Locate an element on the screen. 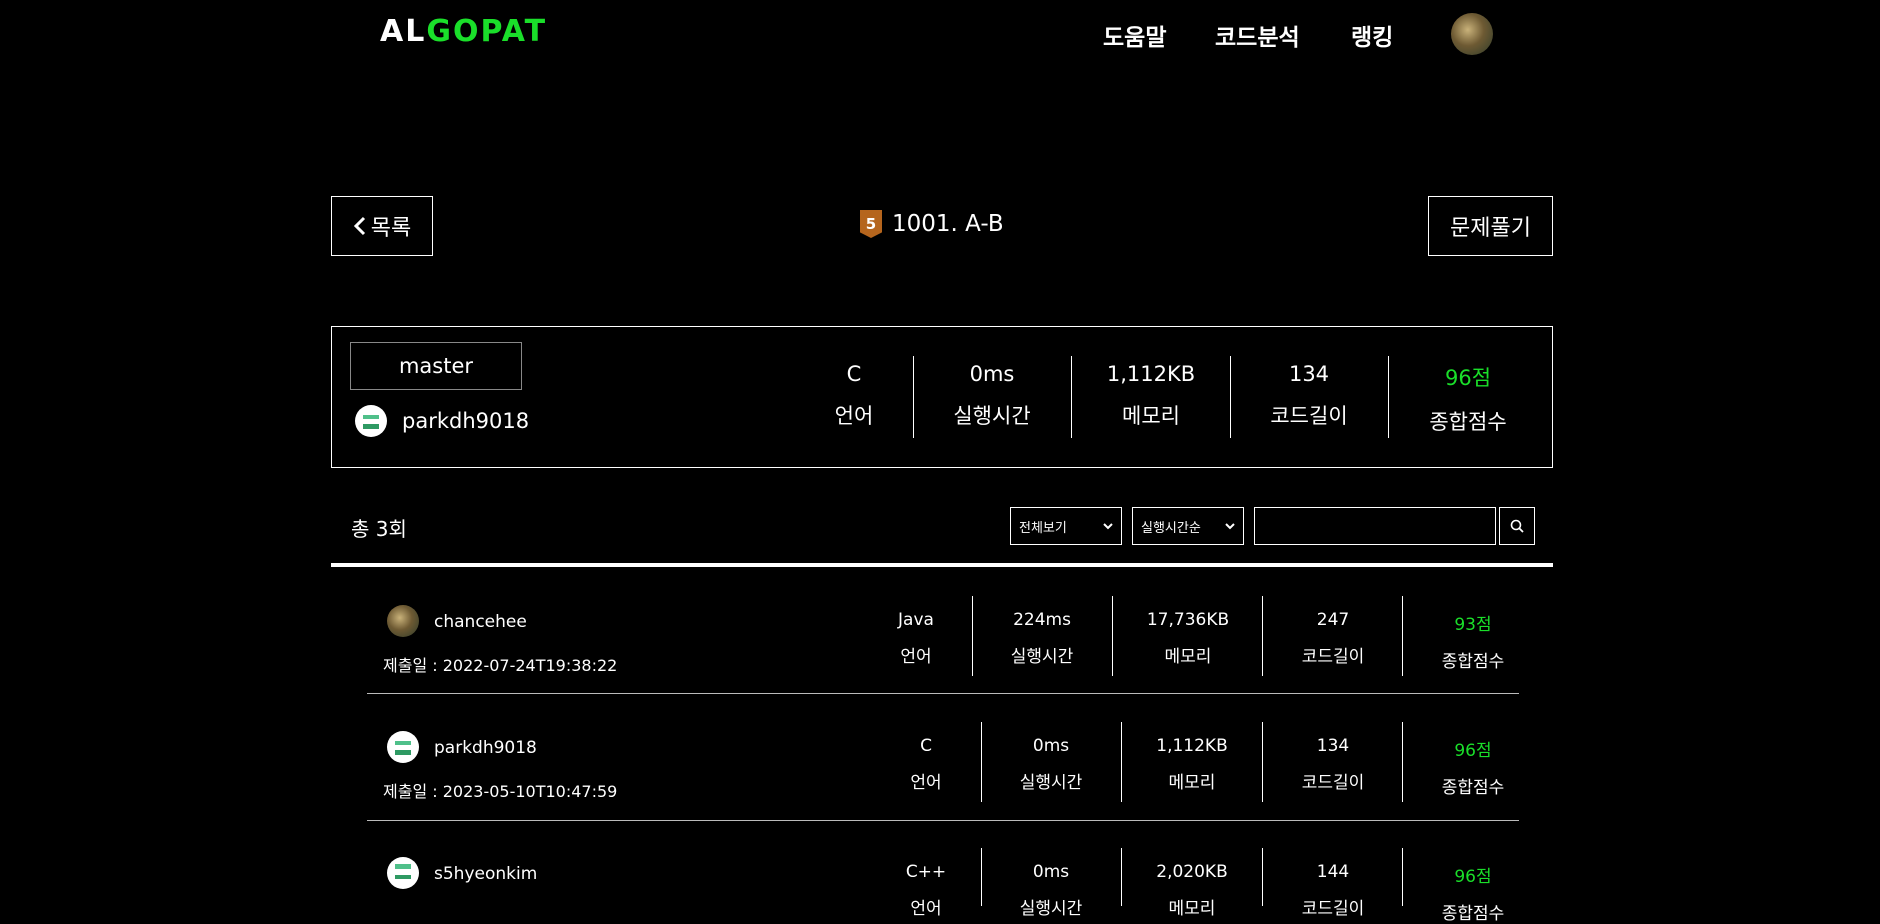 This screenshot has height=924, width=1880. summary-username: parkdh9018 is located at coordinates (466, 421).